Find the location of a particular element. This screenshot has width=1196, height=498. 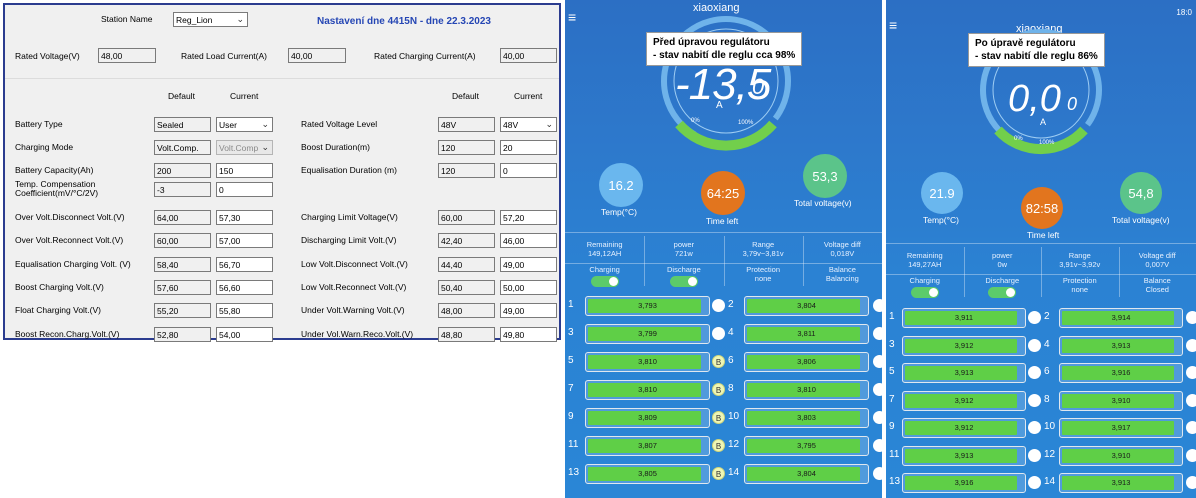

default-value-field: -3 is located at coordinates (182, 189).